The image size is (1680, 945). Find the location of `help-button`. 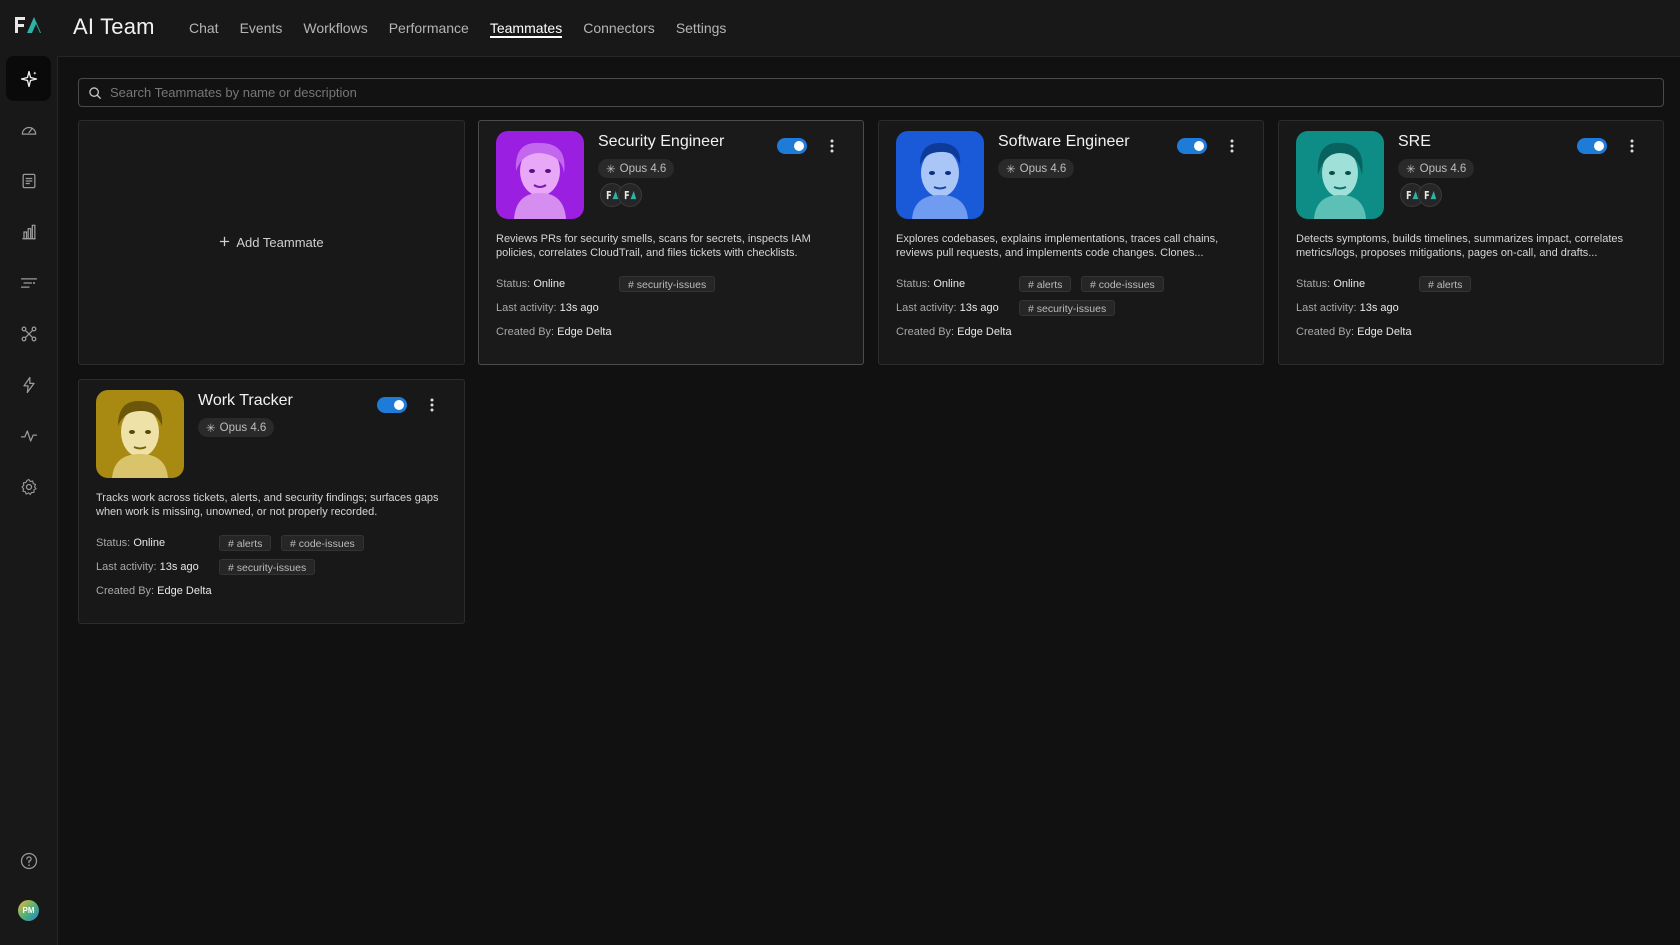

help-button is located at coordinates (28, 860).